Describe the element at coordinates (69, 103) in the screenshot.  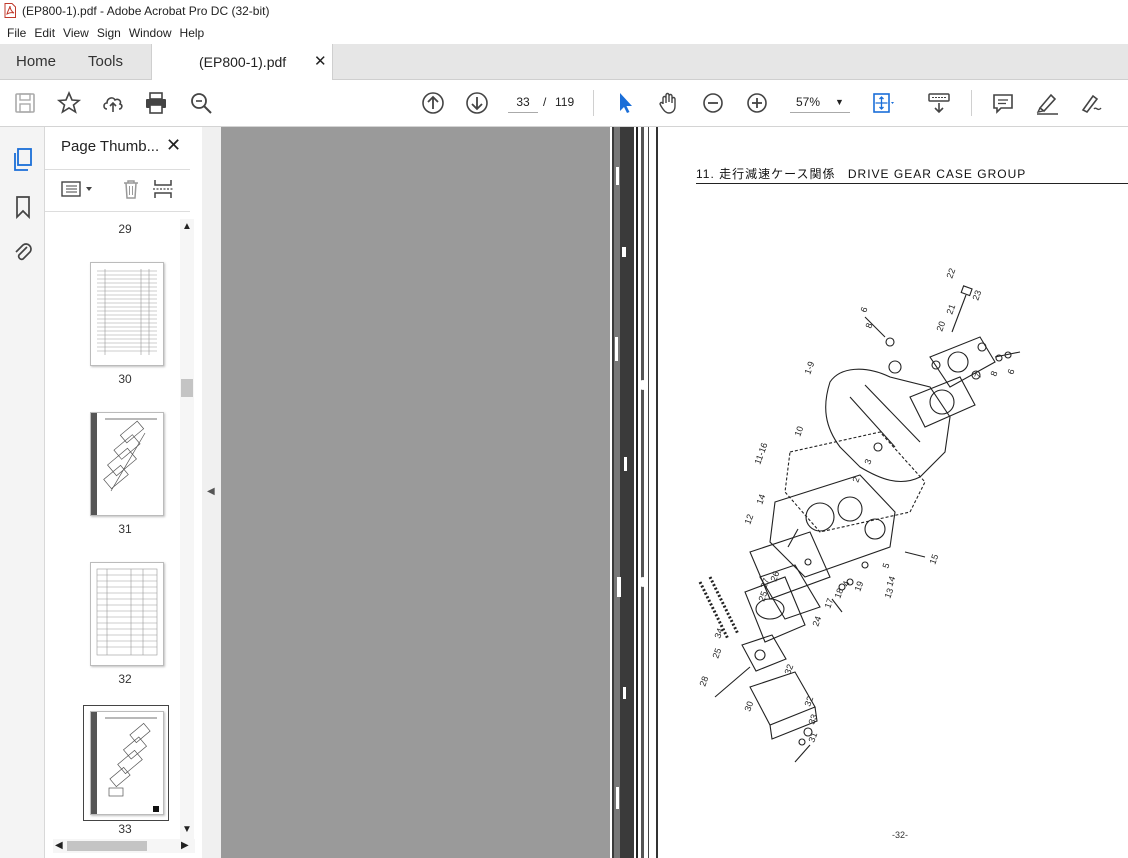
I see `bookmark-star-icon` at that location.